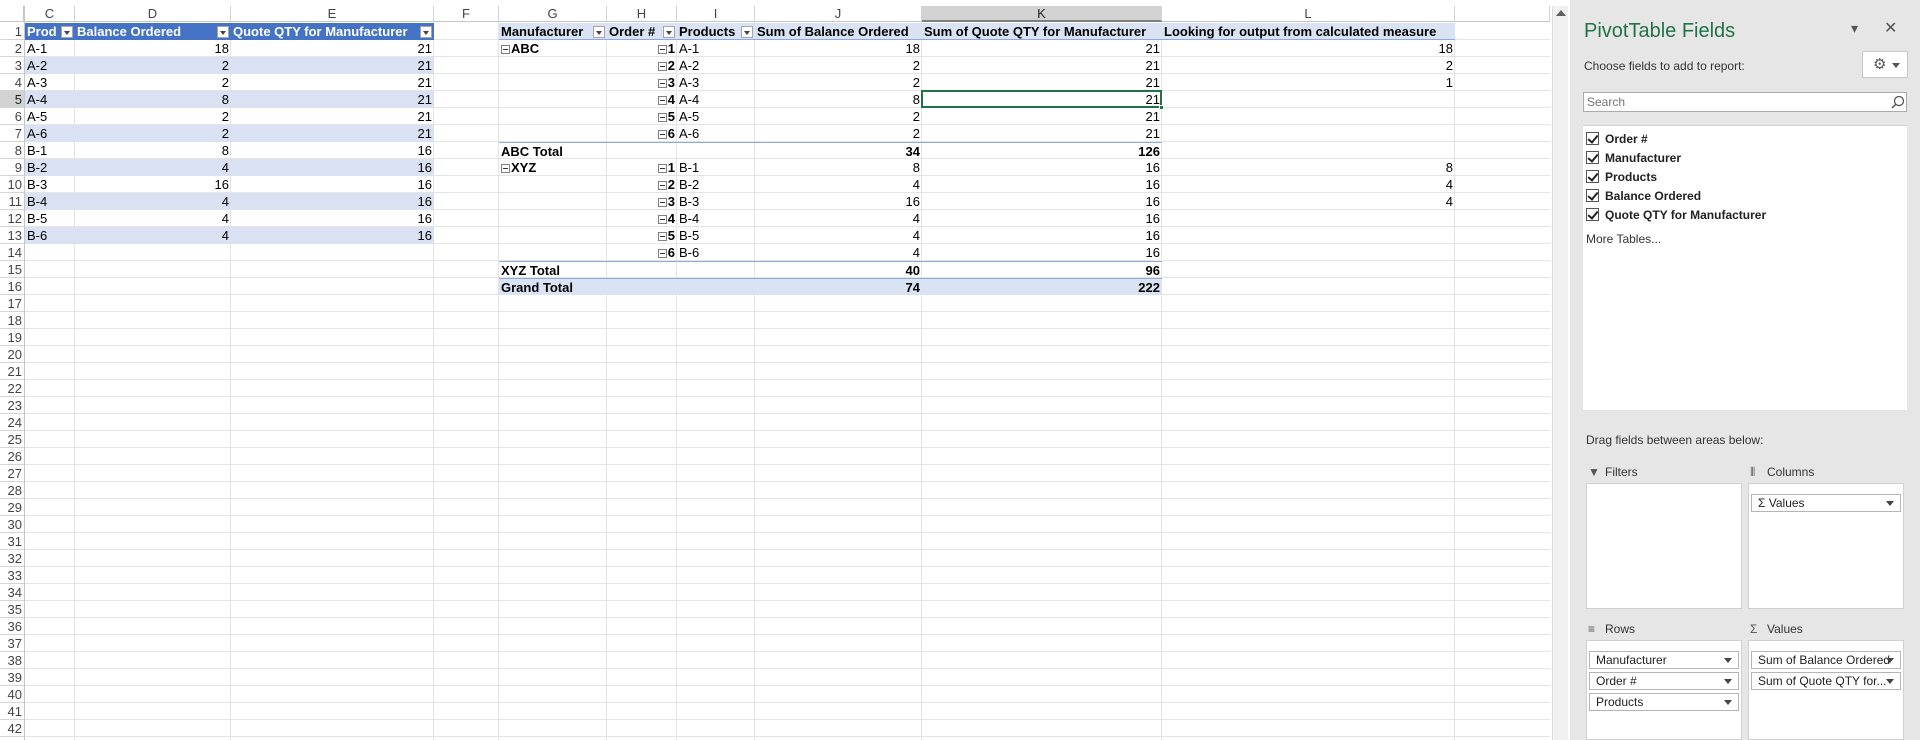 This screenshot has width=1920, height=740. Describe the element at coordinates (1161, 107) in the screenshot. I see `fill-handle` at that location.